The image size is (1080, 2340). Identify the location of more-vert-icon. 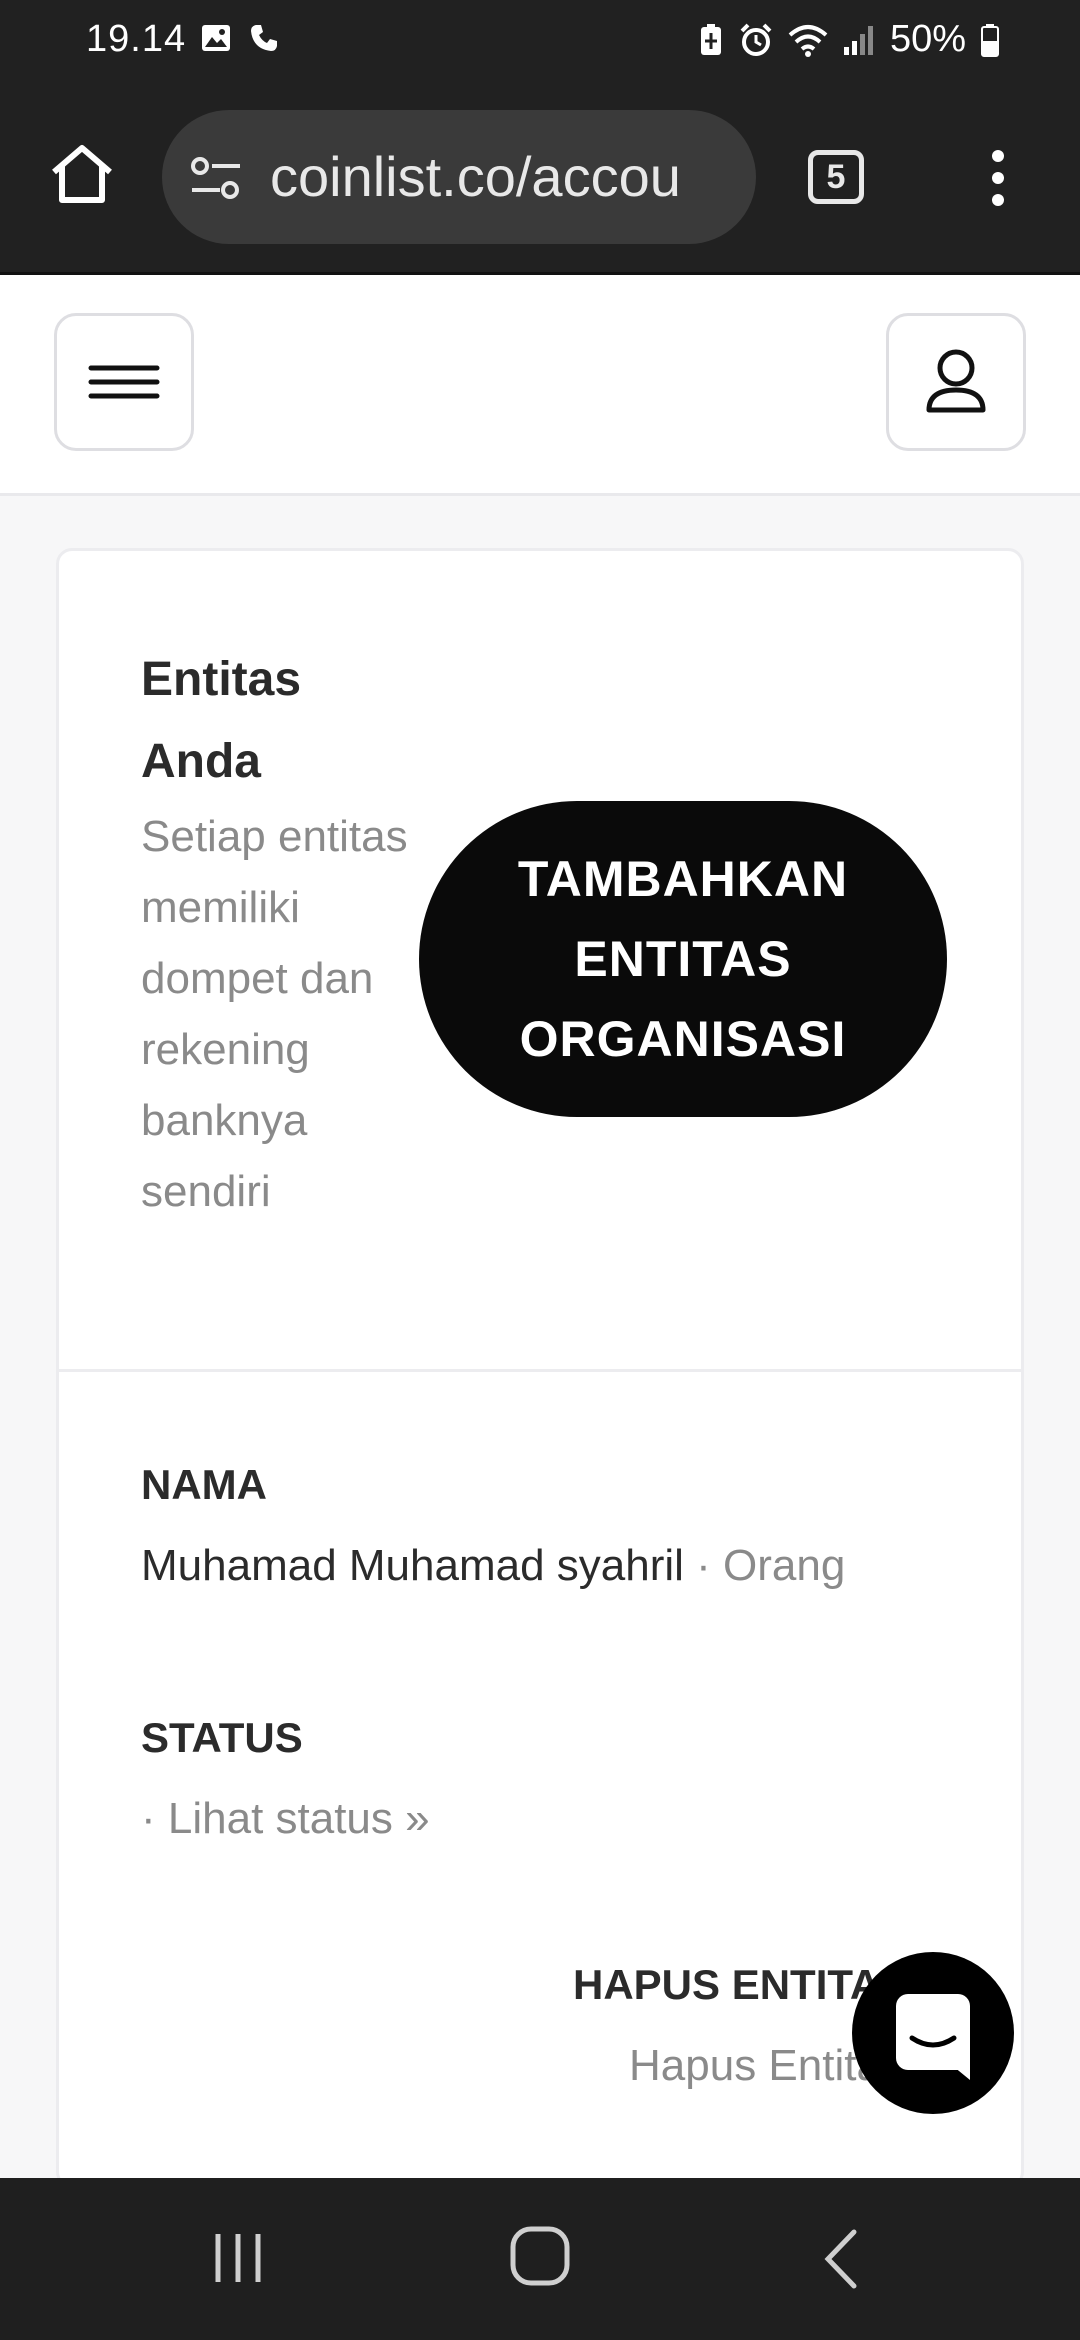
(998, 178).